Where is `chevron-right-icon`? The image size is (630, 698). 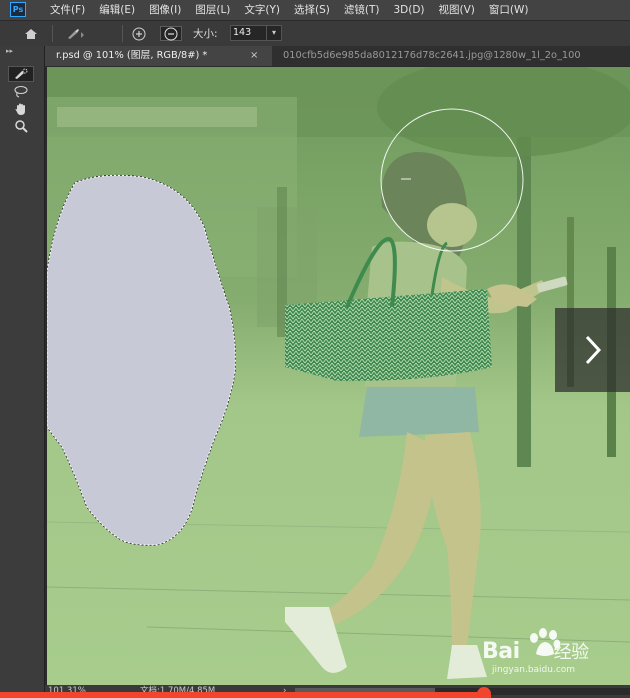 chevron-right-icon is located at coordinates (593, 350).